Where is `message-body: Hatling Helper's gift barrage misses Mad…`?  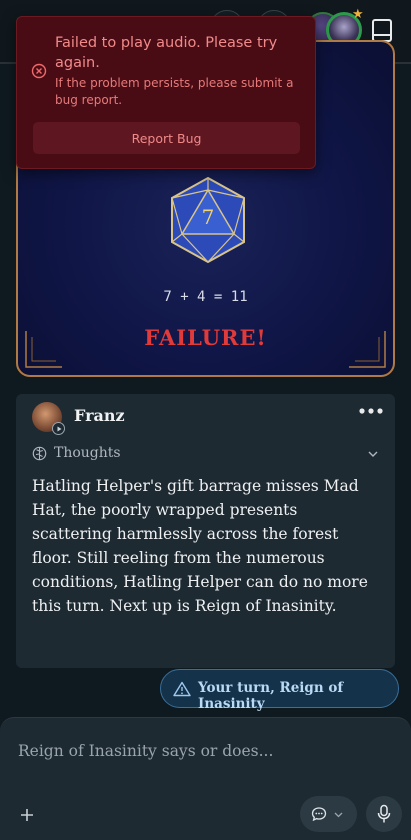 message-body: Hatling Helper's gift barrage misses Mad… is located at coordinates (200, 546).